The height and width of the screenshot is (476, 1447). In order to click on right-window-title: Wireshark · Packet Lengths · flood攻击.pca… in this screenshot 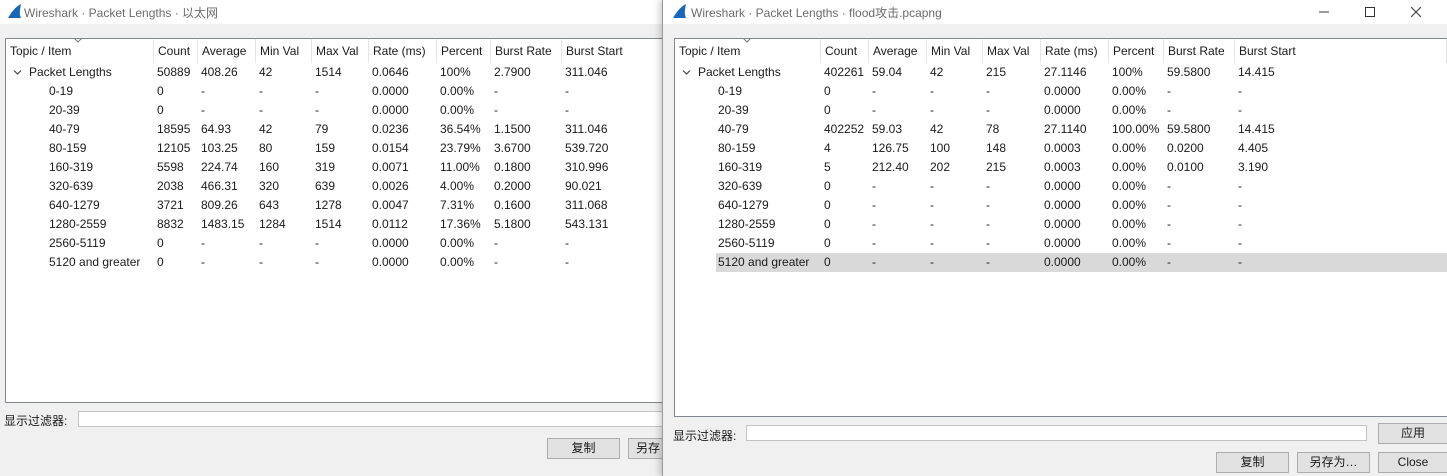, I will do `click(816, 13)`.